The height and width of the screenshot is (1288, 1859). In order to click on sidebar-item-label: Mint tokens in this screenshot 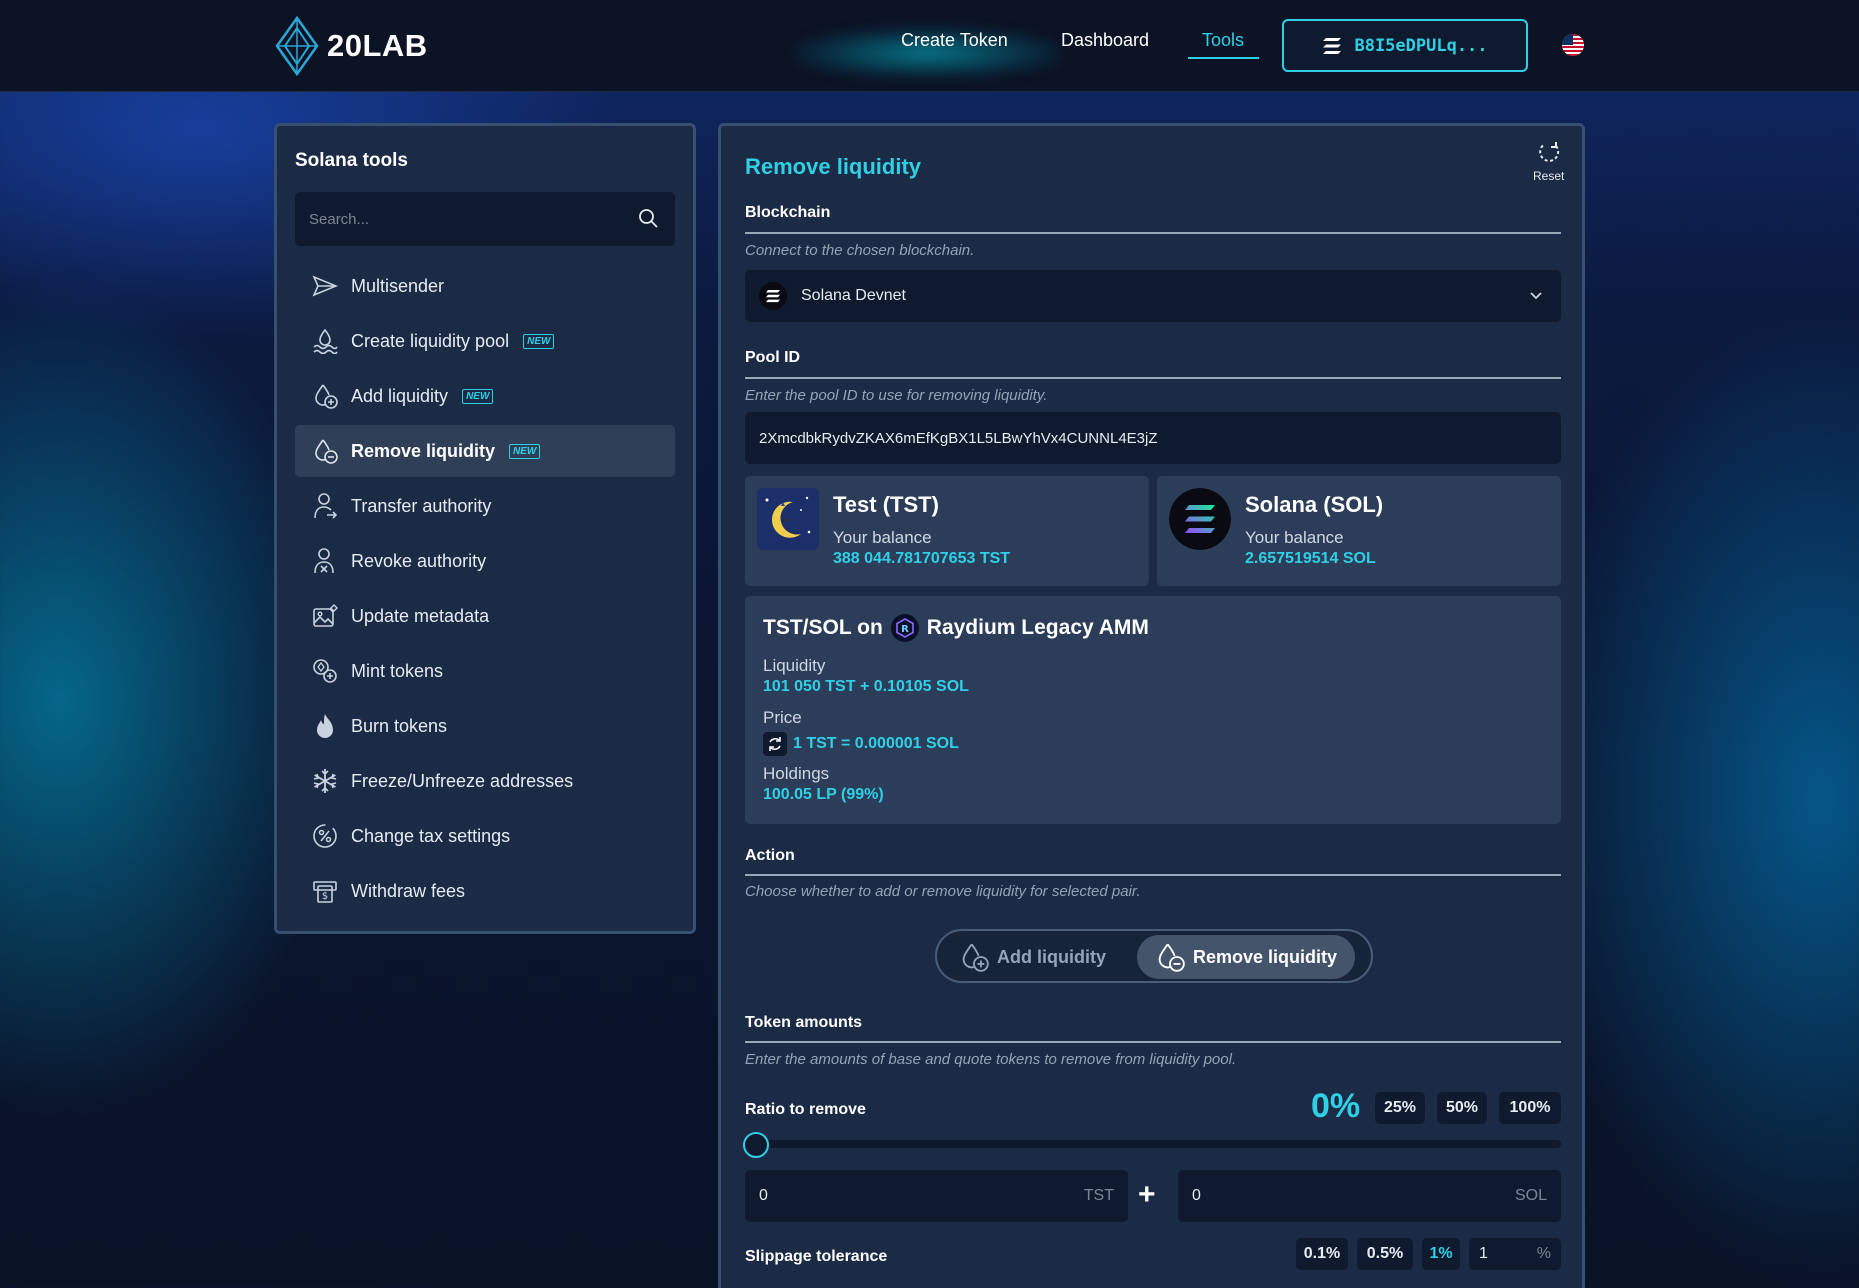, I will do `click(397, 670)`.